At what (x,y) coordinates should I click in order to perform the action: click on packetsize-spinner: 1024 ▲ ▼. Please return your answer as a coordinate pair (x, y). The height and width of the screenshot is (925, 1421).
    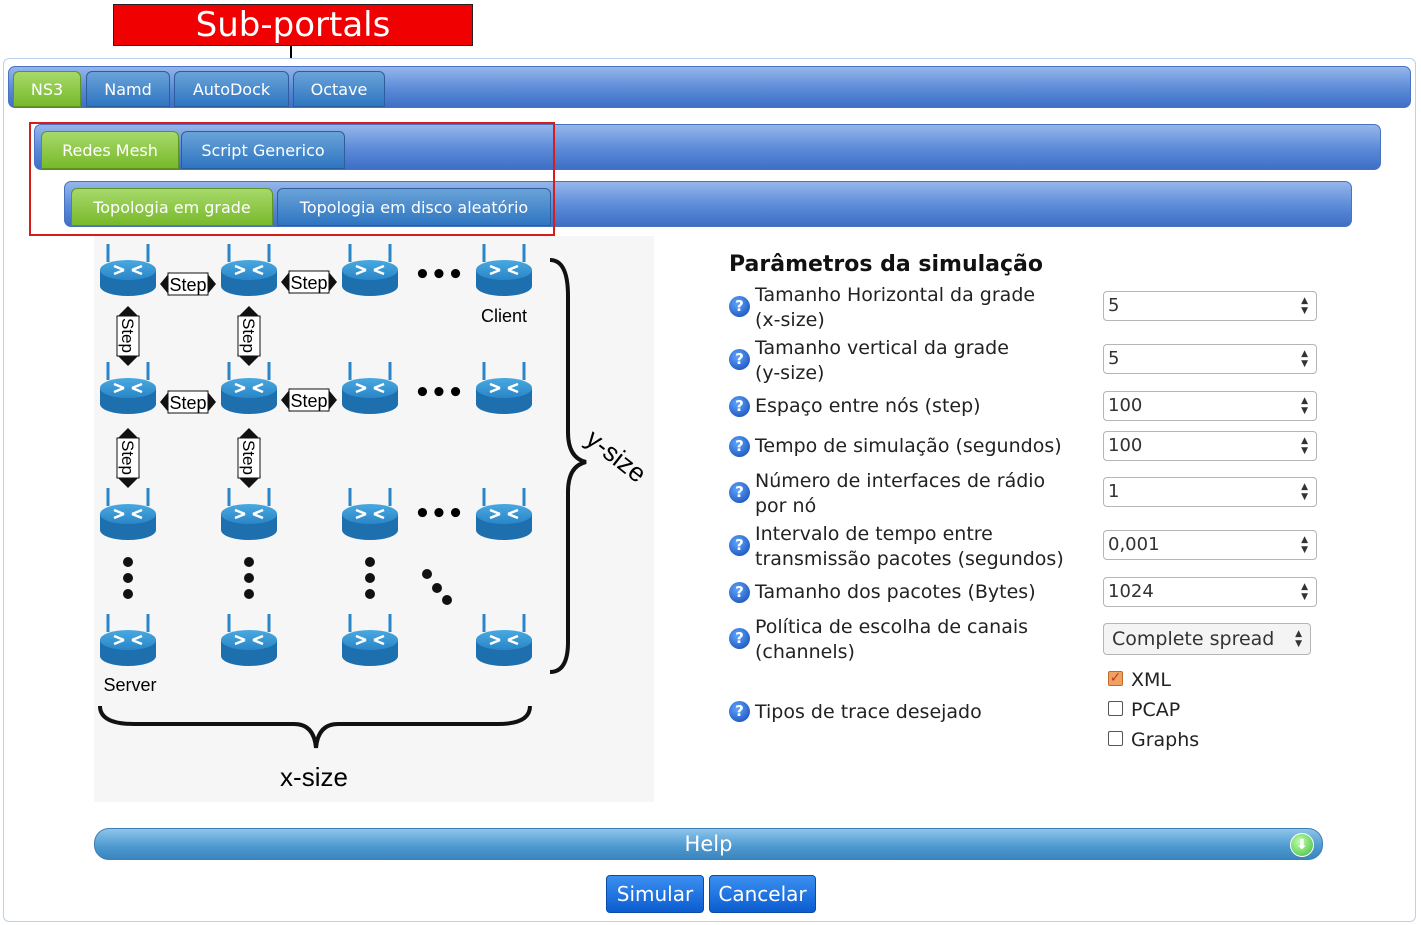
    Looking at the image, I should click on (1210, 592).